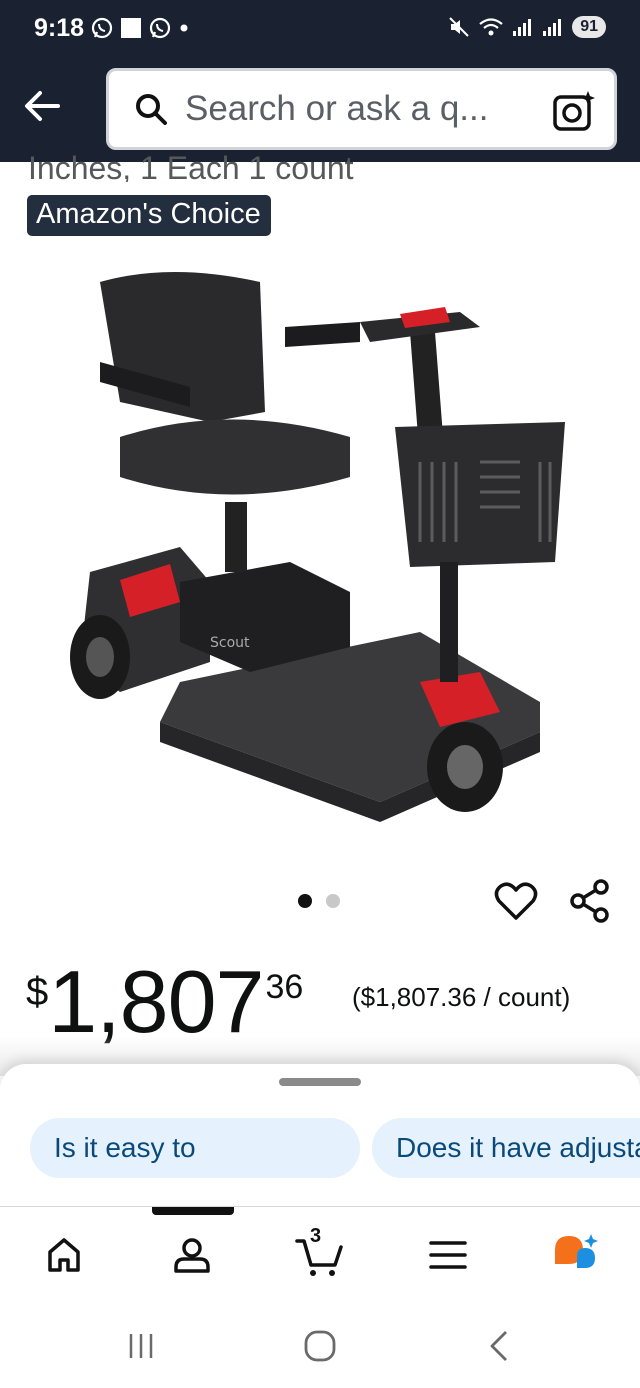 Image resolution: width=640 pixels, height=1388 pixels. I want to click on share-icon, so click(590, 901).